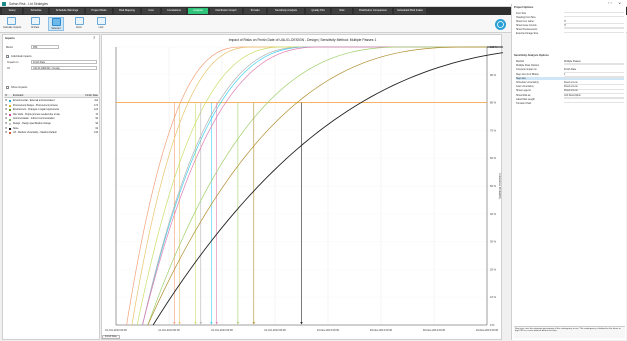 The height and width of the screenshot is (341, 627). I want to click on tab-schedule-warnings: Schedule Warnings, so click(67, 11).